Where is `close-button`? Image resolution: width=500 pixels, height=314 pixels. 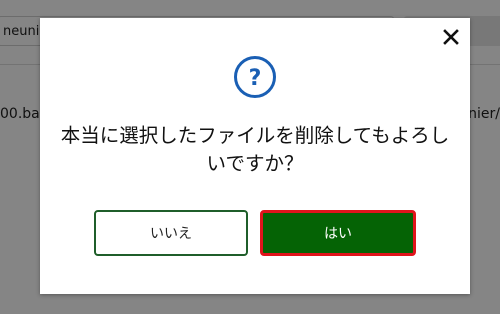
close-button is located at coordinates (451, 37).